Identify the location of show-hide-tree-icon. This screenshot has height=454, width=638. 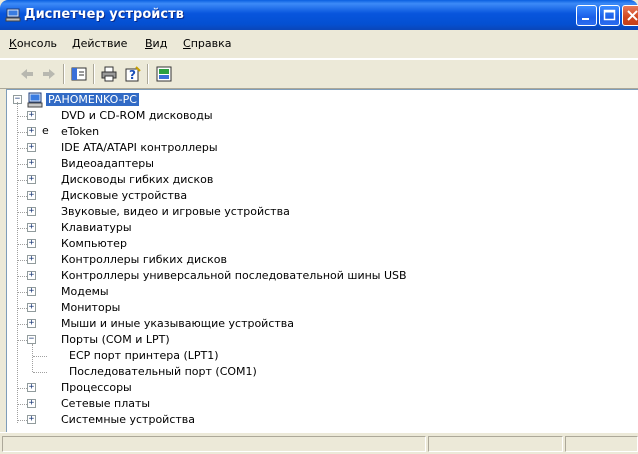
(79, 74).